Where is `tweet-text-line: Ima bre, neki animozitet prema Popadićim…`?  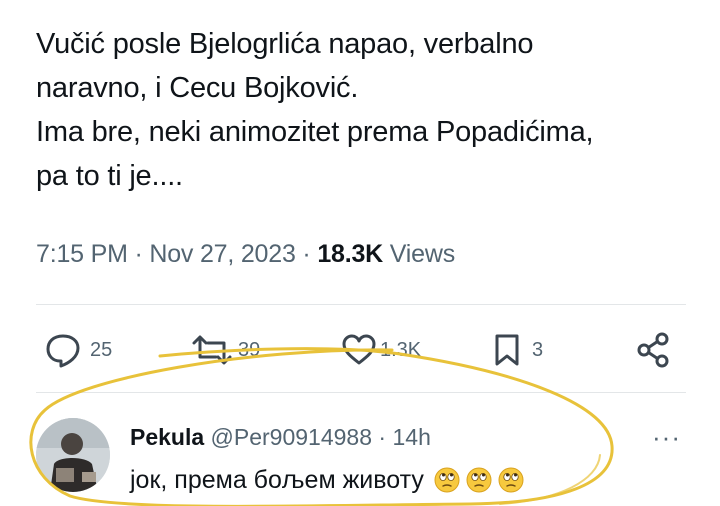
tweet-text-line: Ima bre, neki animozitet prema Popadićim… is located at coordinates (315, 132).